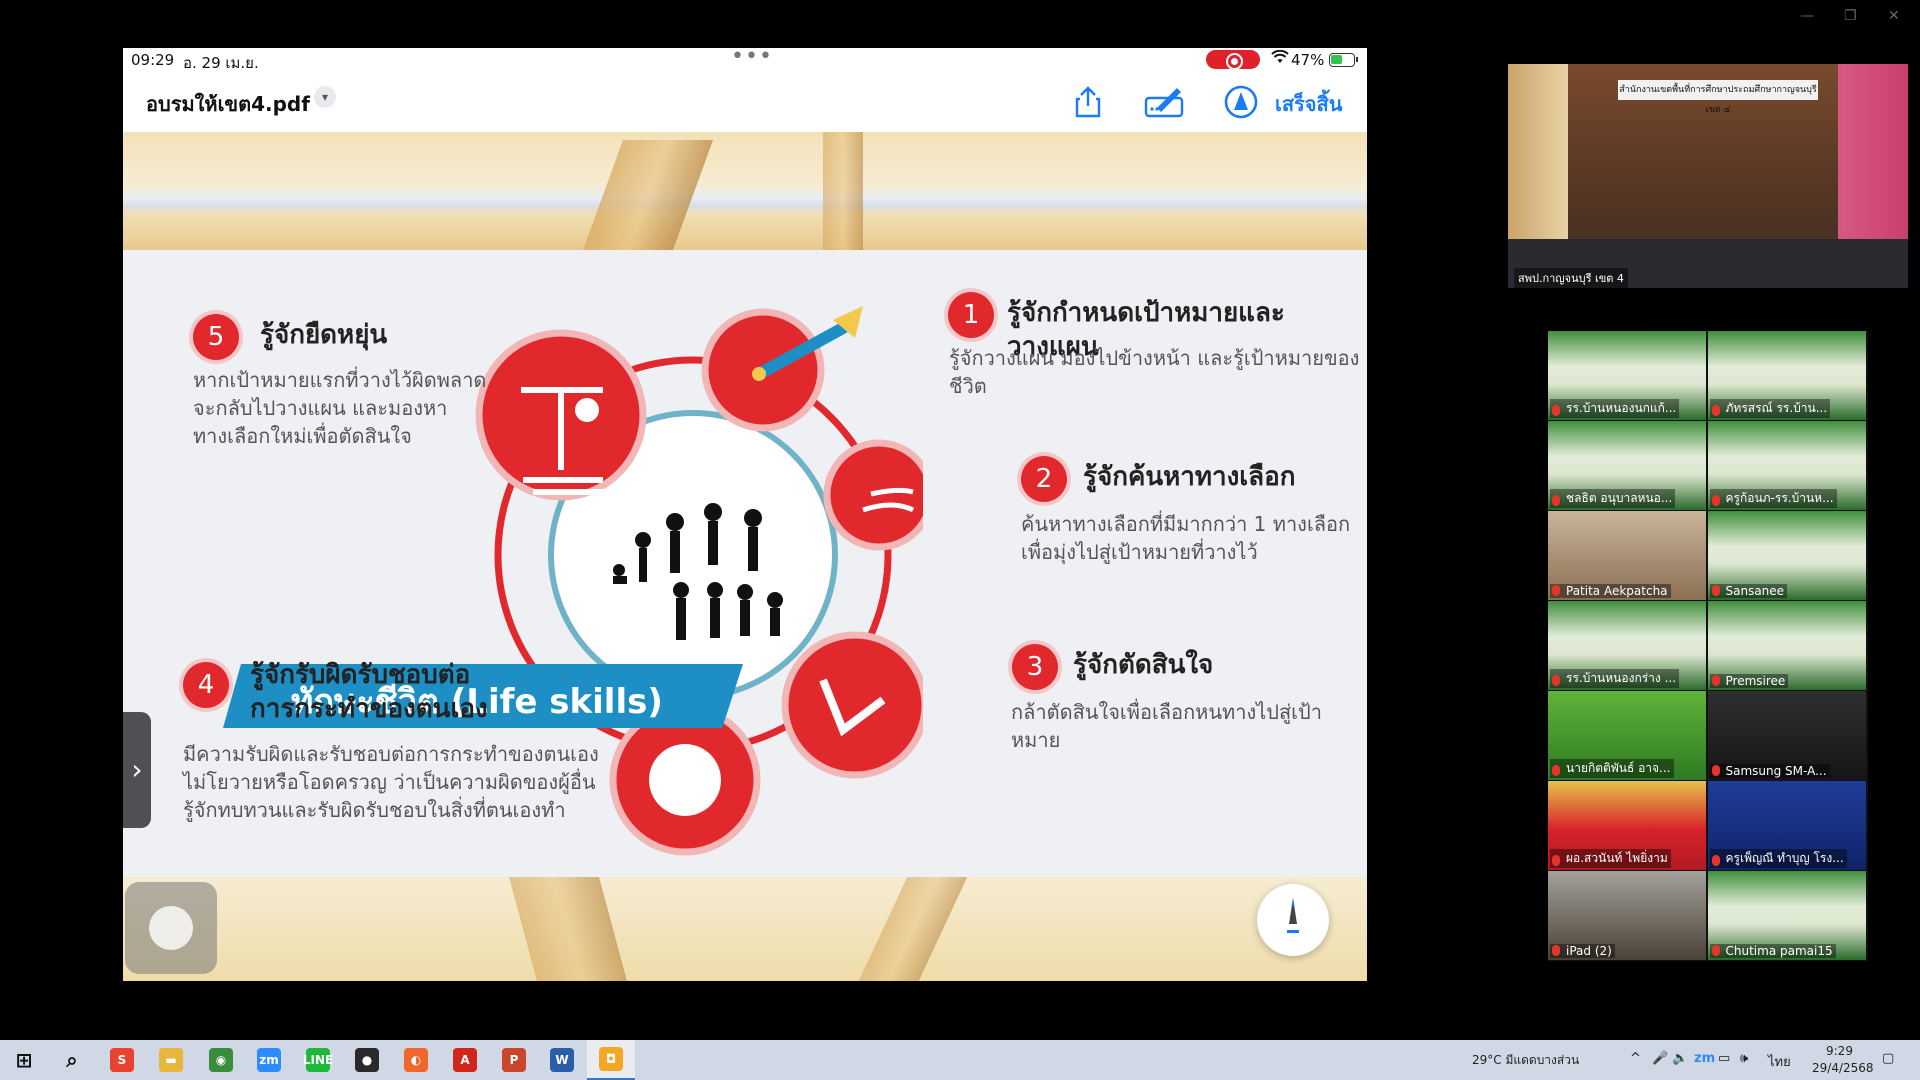 This screenshot has width=1920, height=1080. I want to click on taskbar-acrobat-button: A, so click(465, 1060).